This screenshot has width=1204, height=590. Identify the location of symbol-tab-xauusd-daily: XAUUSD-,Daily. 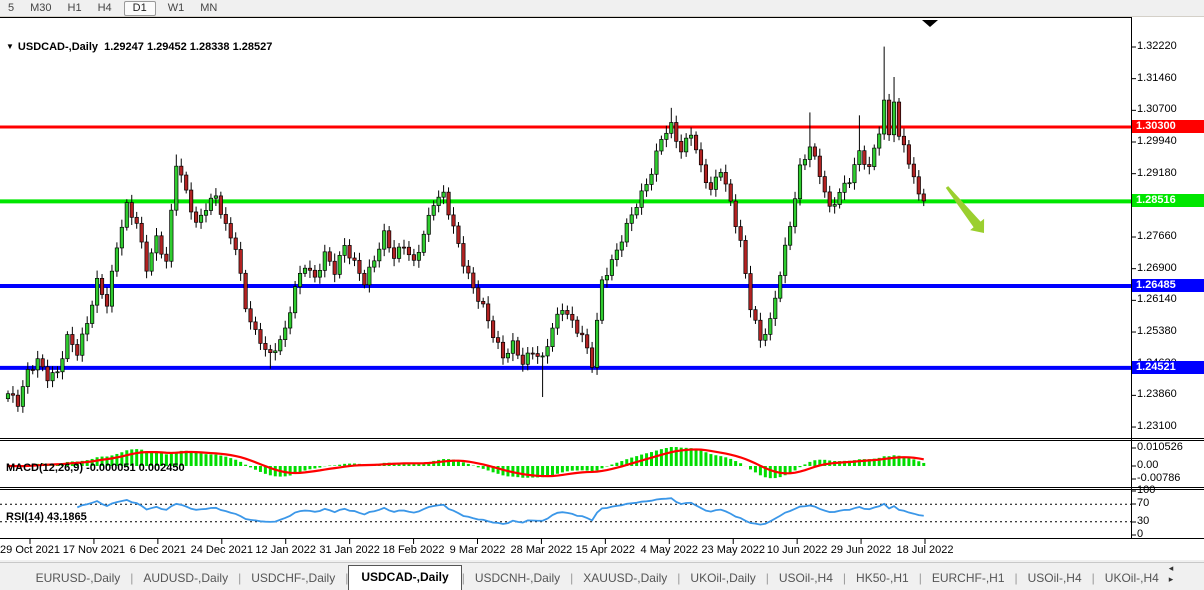
(625, 578).